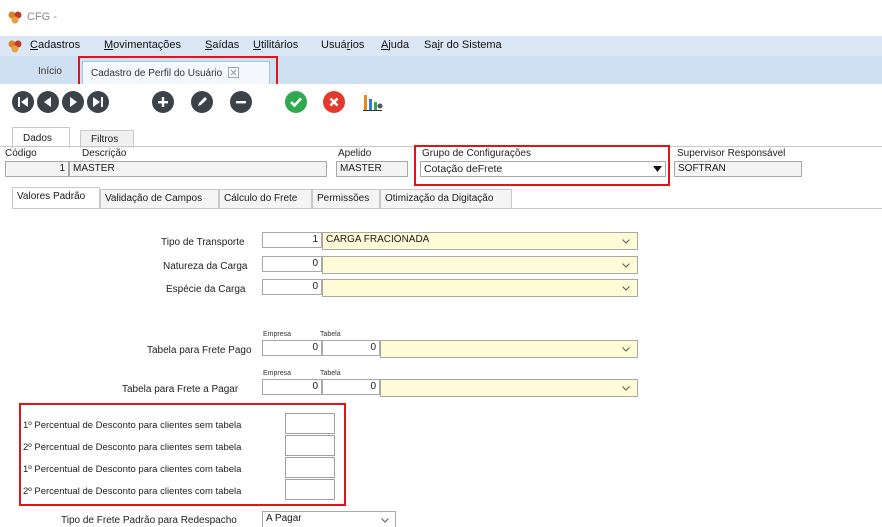  I want to click on tab-valores-padrao: Valores Padrão, so click(56, 197).